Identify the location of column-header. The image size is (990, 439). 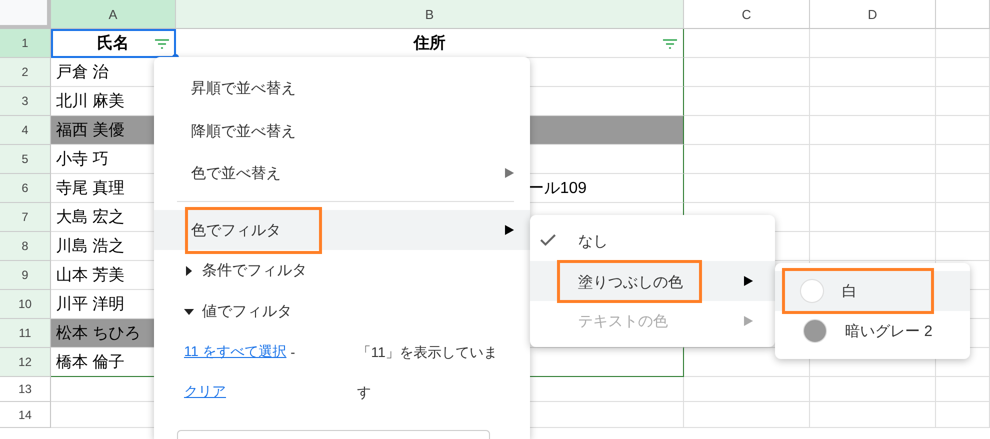
(963, 14).